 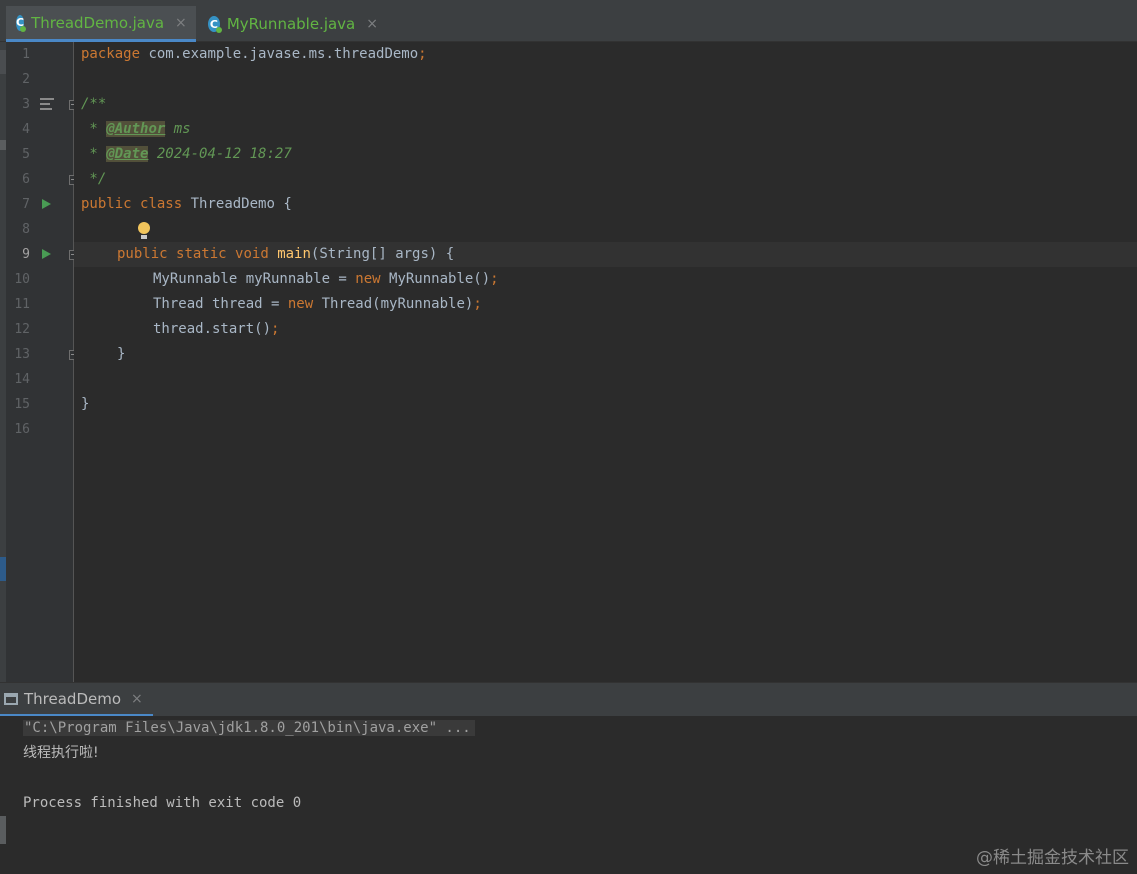 I want to click on lightbulb-icon, so click(x=144, y=231).